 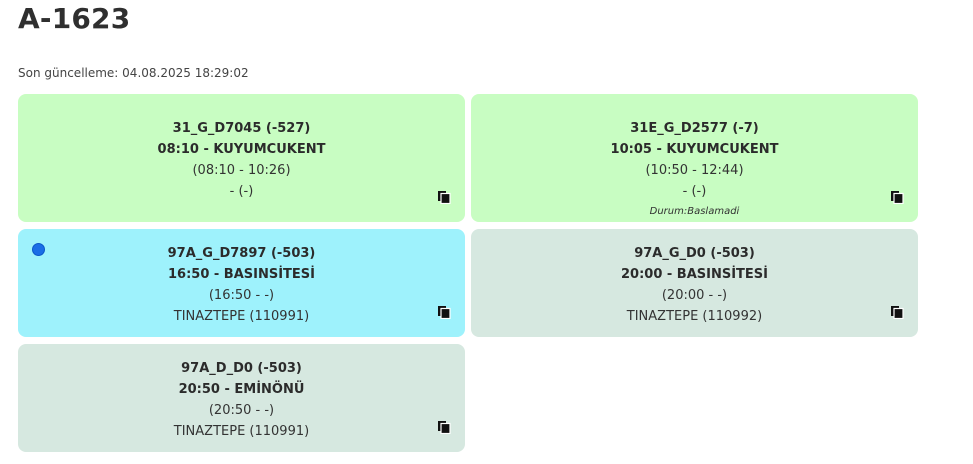 I want to click on trip-departure: 16:50 - BASINSİTESİ, so click(x=241, y=274).